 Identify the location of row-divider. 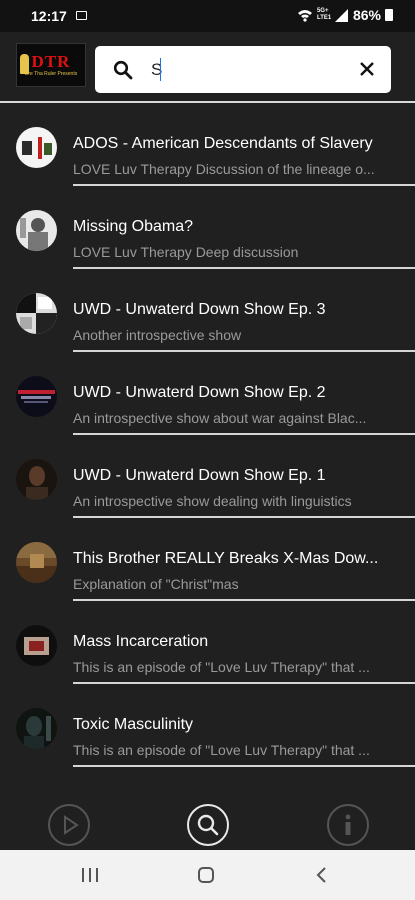
(244, 766).